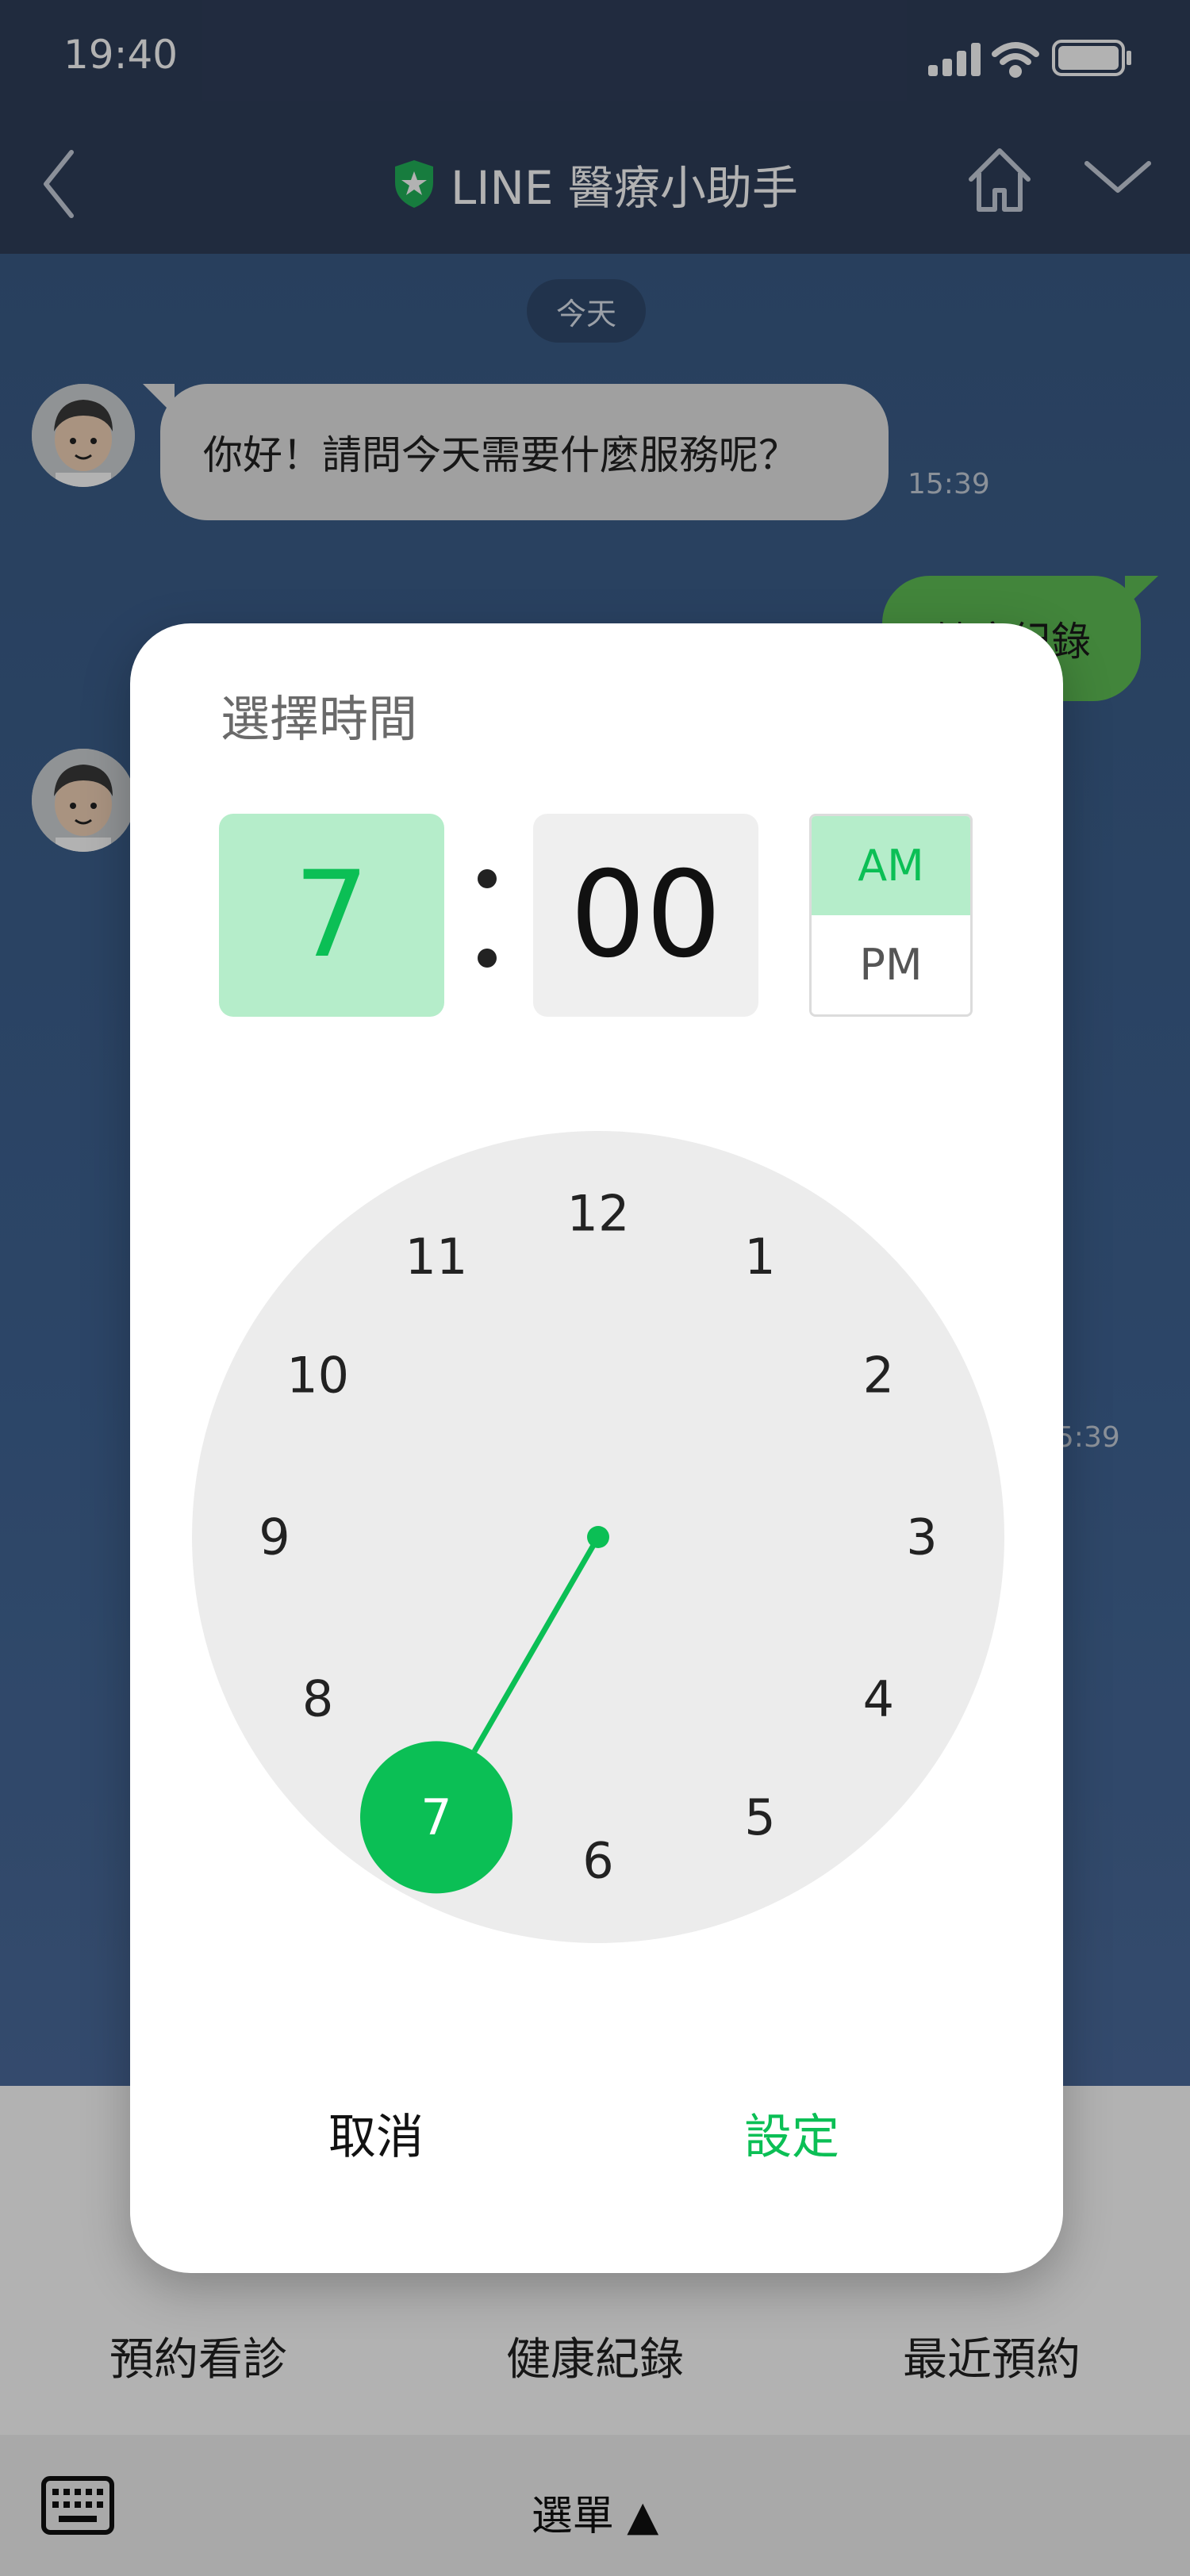 The width and height of the screenshot is (1190, 2576). Describe the element at coordinates (645, 915) in the screenshot. I see `minute-field: 00` at that location.